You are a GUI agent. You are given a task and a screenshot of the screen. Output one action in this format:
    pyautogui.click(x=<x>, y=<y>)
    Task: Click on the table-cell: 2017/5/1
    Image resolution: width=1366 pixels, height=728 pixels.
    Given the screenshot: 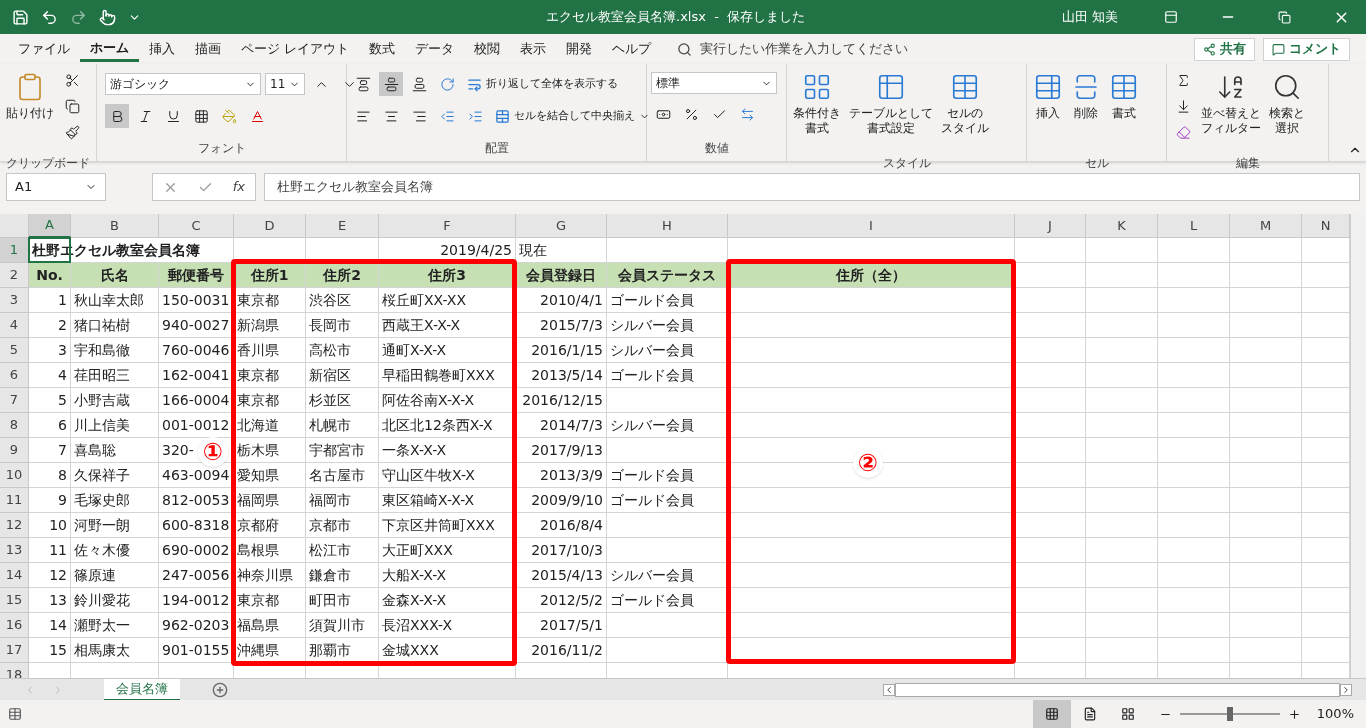 What is the action you would take?
    pyautogui.click(x=561, y=625)
    